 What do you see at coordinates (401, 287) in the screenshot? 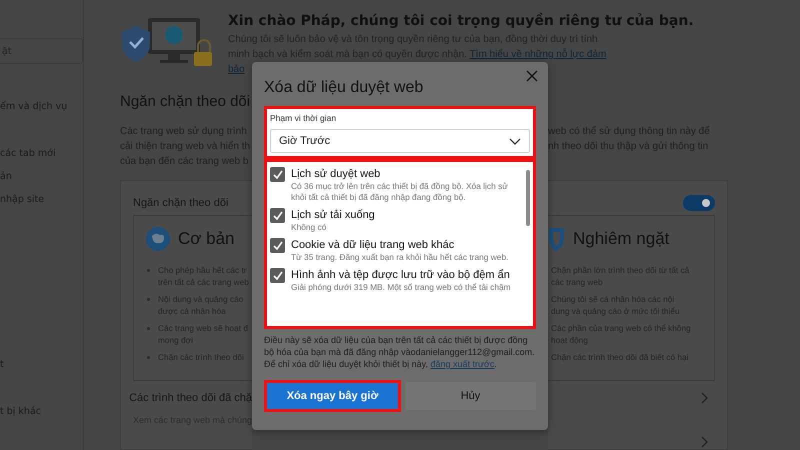
I see `option-description: Giải phóng dưới 319 MB. Một số trang web có thể tải chậm` at bounding box center [401, 287].